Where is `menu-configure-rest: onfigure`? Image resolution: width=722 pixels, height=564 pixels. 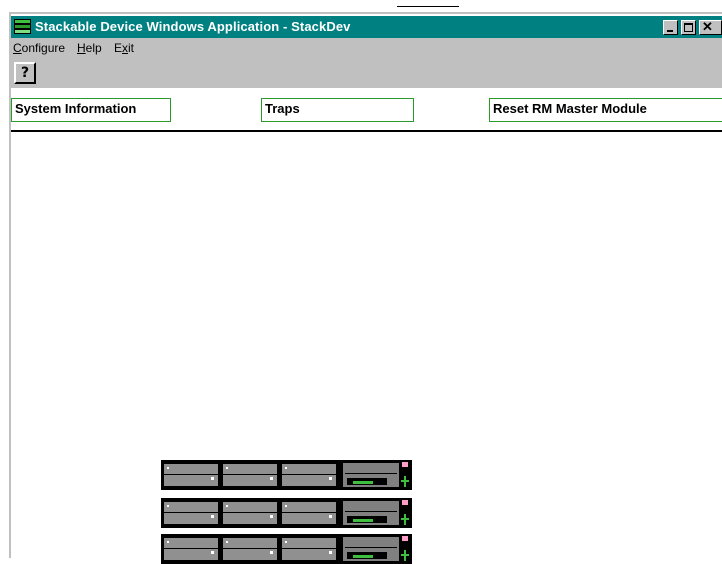 menu-configure-rest: onfigure is located at coordinates (43, 48).